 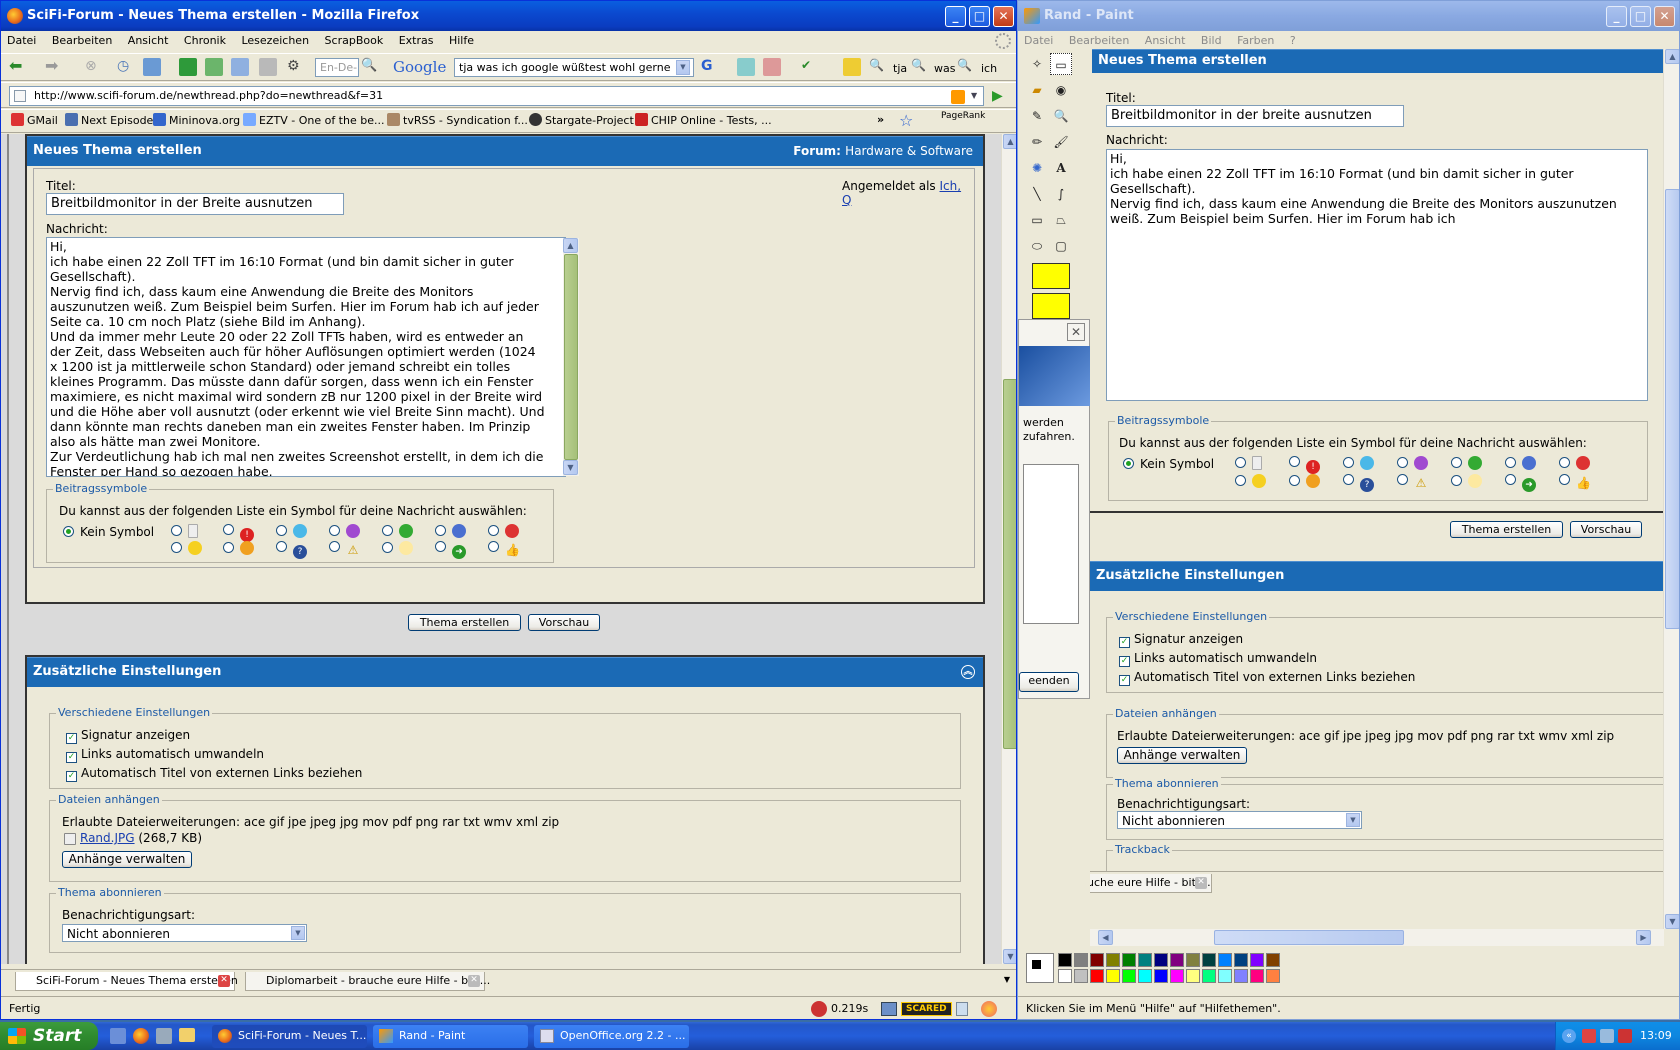 What do you see at coordinates (581, 120) in the screenshot?
I see `bookmark-stargate: Stargate-Project` at bounding box center [581, 120].